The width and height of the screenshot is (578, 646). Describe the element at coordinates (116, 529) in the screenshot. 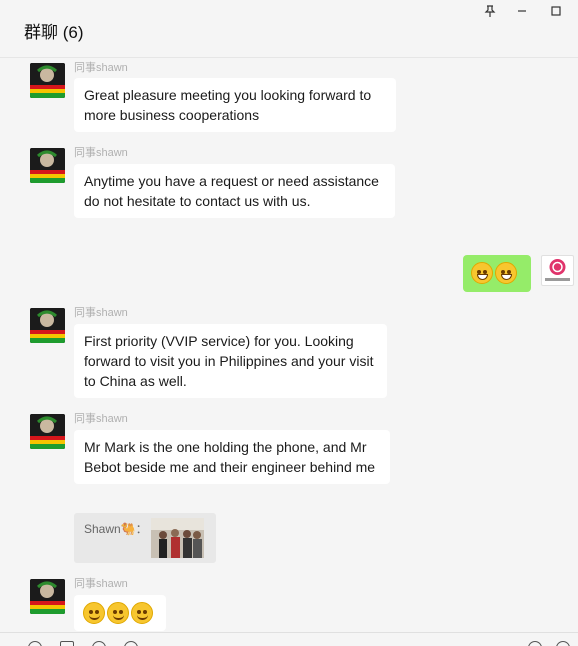

I see `quote-label: Shawn🐫：` at that location.